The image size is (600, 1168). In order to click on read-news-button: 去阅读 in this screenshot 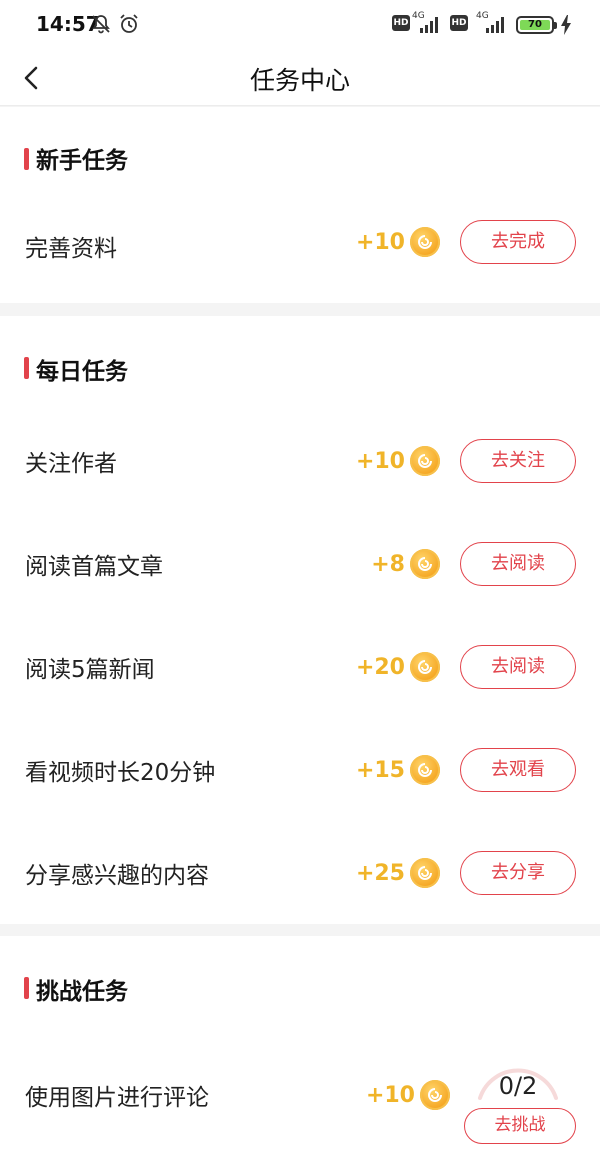, I will do `click(518, 667)`.